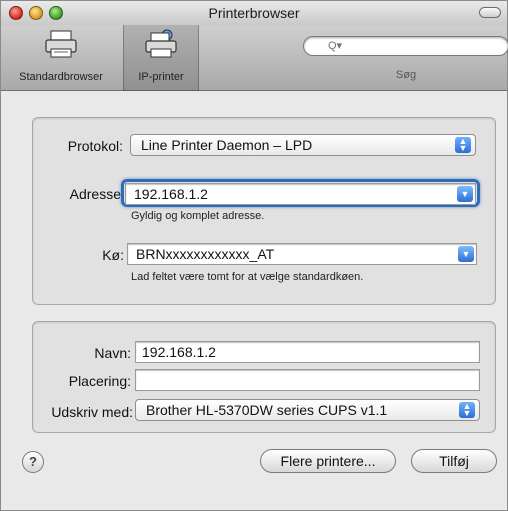 This screenshot has width=508, height=511. I want to click on search-input, so click(405, 46).